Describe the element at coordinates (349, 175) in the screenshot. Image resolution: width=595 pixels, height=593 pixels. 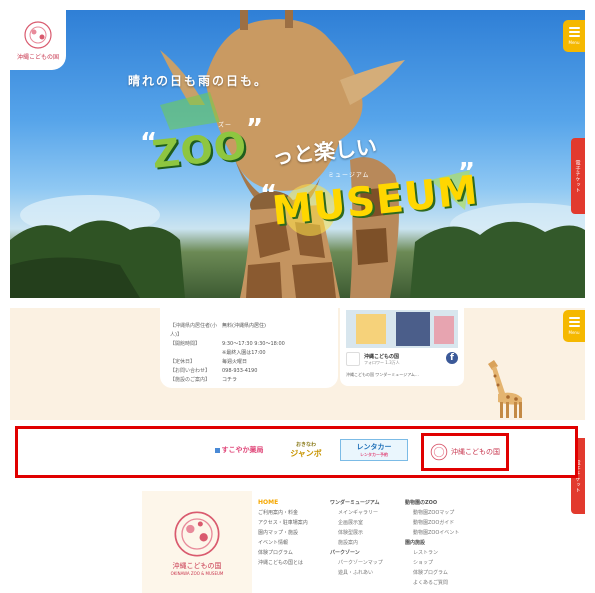
I see `ruby-museum: ミュージアム` at that location.